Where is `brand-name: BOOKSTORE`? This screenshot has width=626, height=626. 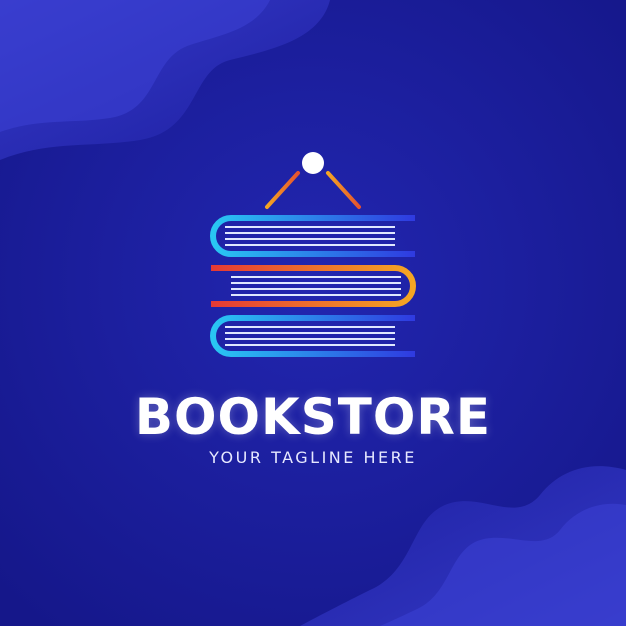
brand-name: BOOKSTORE is located at coordinates (313, 417).